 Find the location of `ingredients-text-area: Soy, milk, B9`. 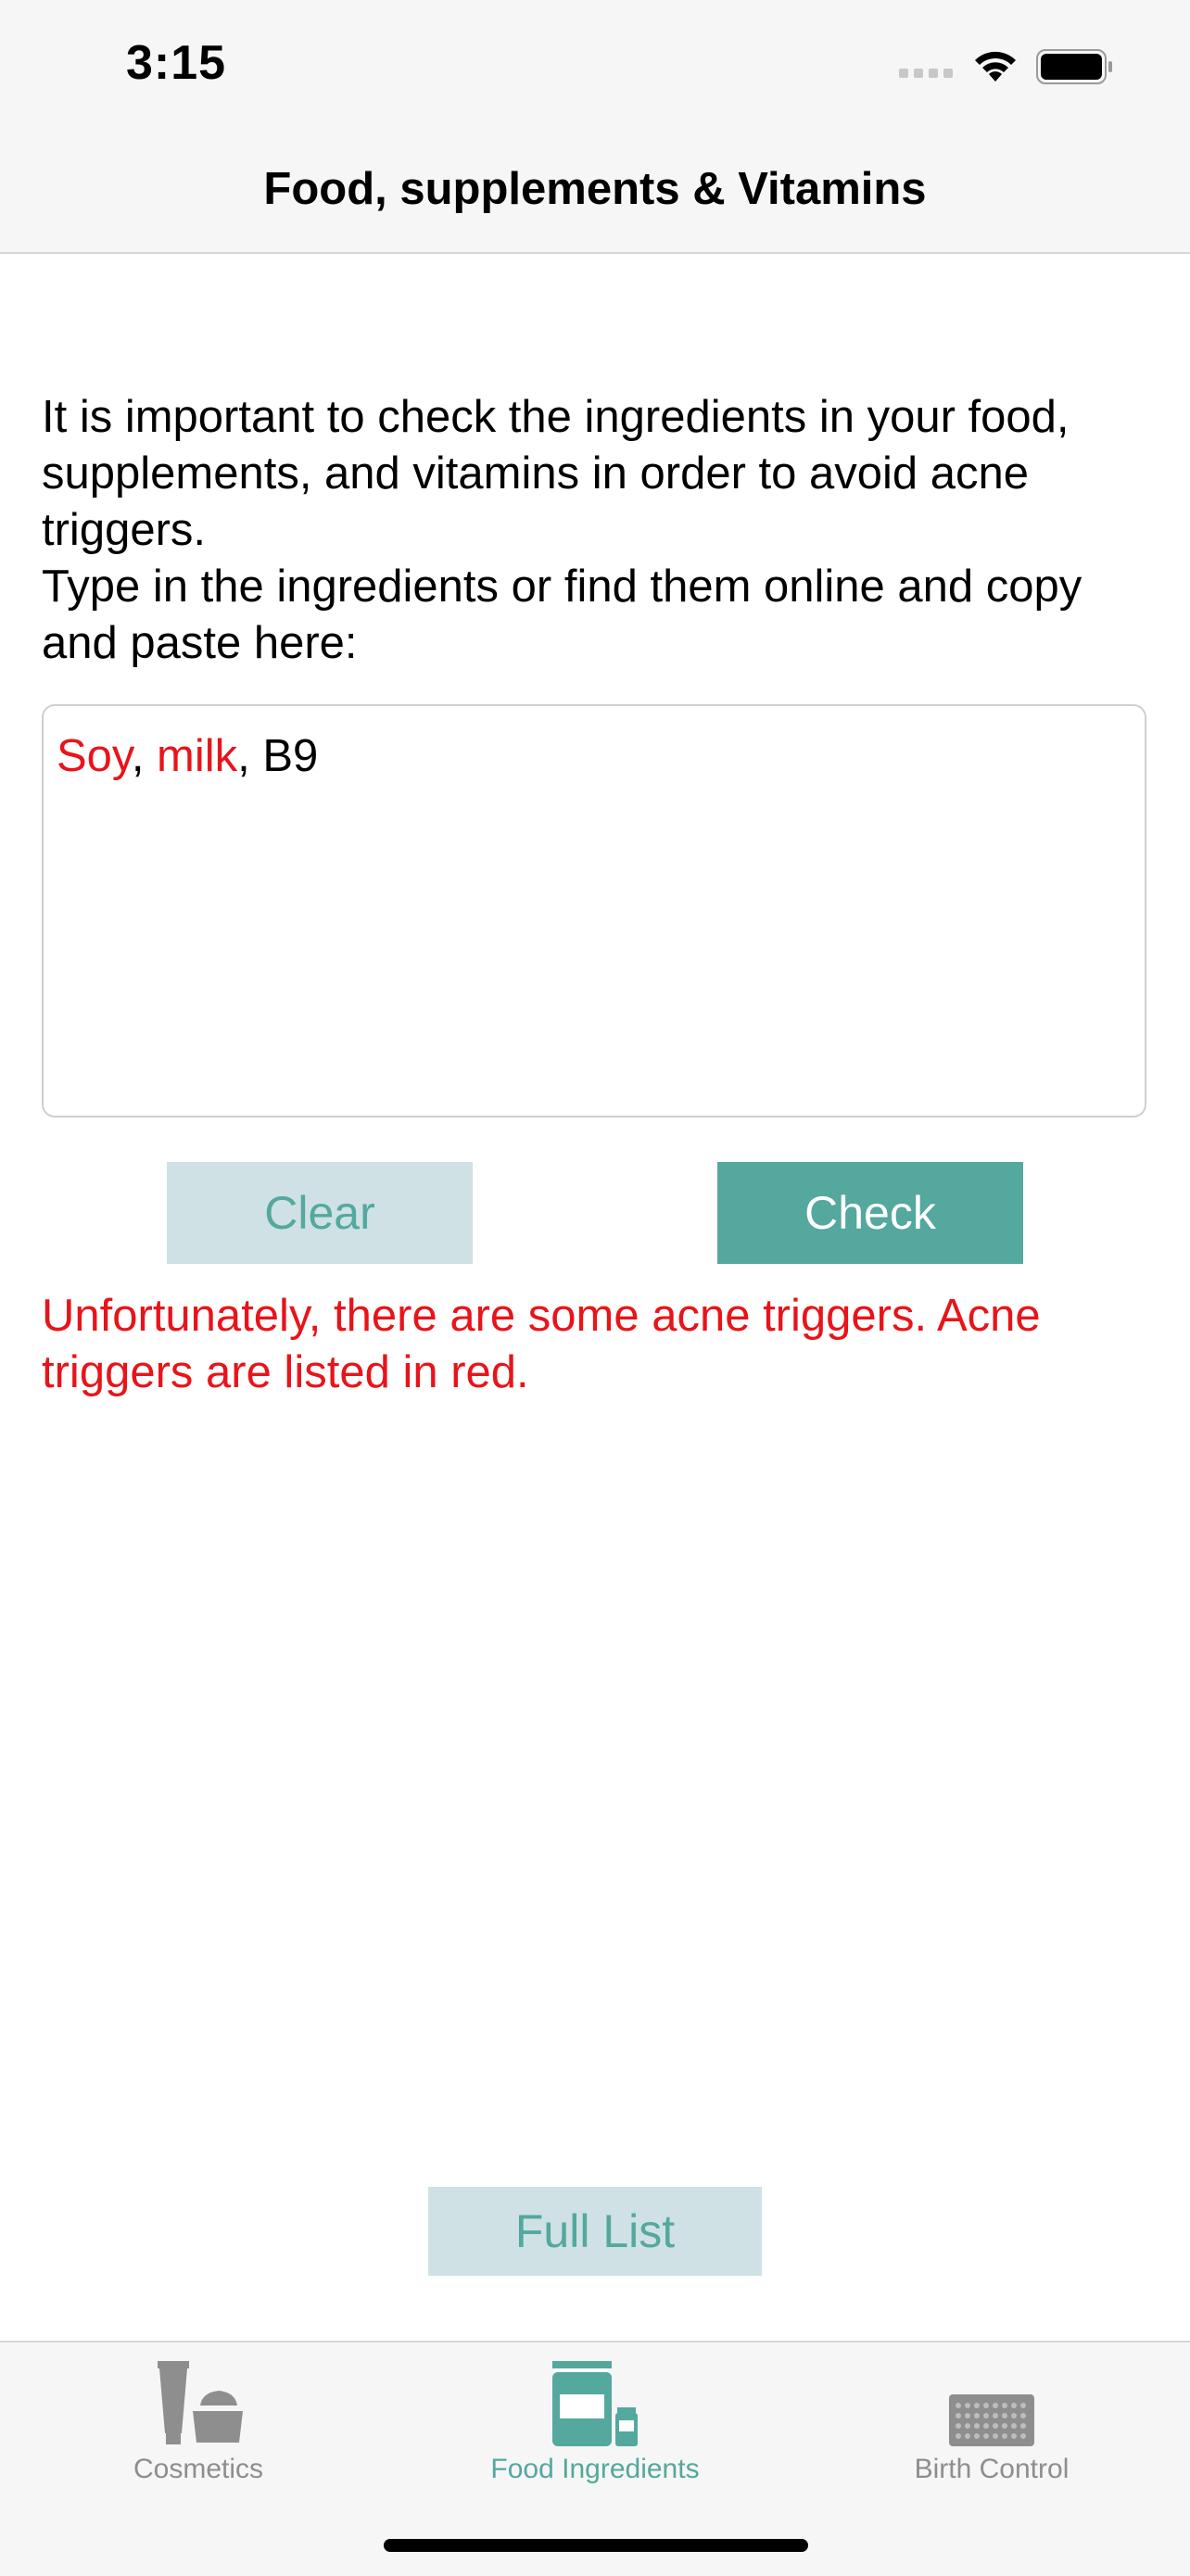

ingredients-text-area: Soy, milk, B9 is located at coordinates (594, 911).